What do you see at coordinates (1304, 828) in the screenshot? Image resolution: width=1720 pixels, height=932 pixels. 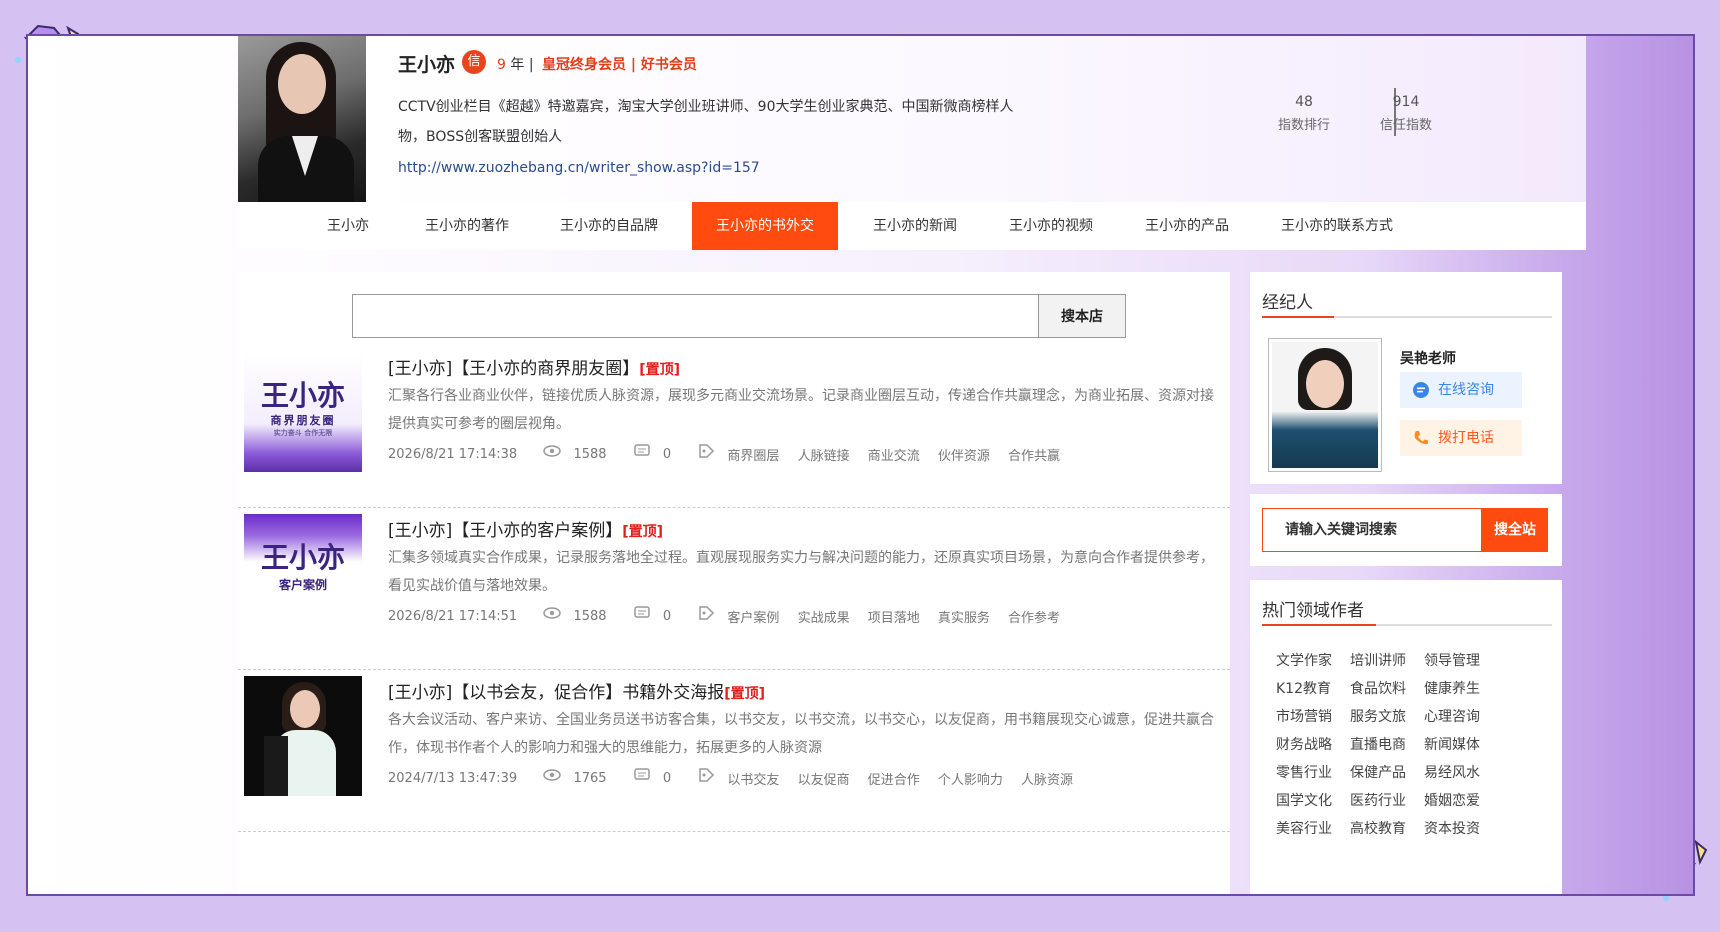 I see `hot-author-category: 美容行业` at bounding box center [1304, 828].